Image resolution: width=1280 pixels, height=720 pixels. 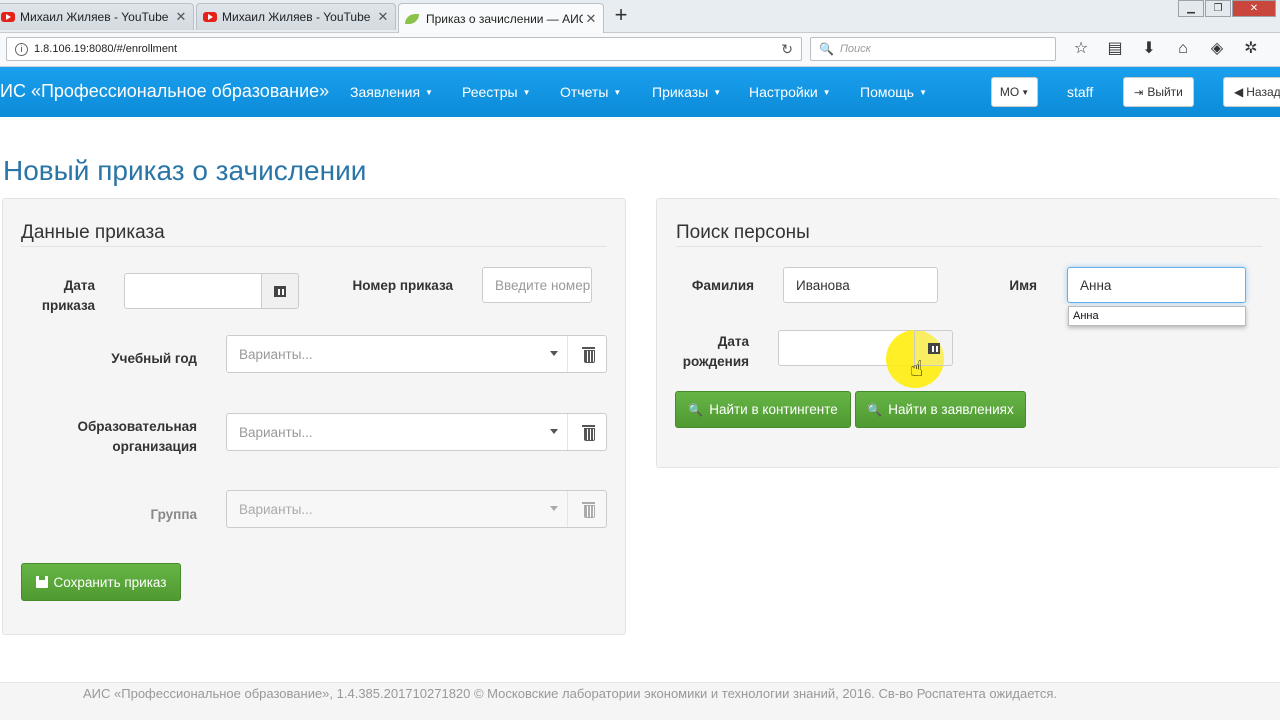 I want to click on menu-registries: Реестры ▼, so click(x=496, y=92).